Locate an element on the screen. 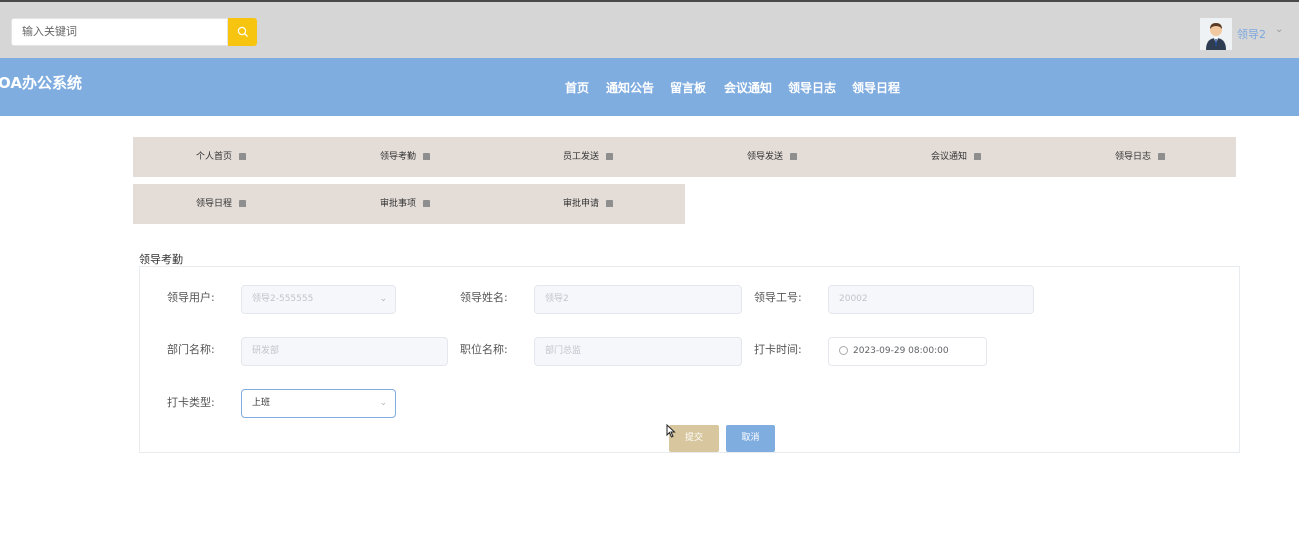  menu-item-label: 审批申请 is located at coordinates (581, 204).